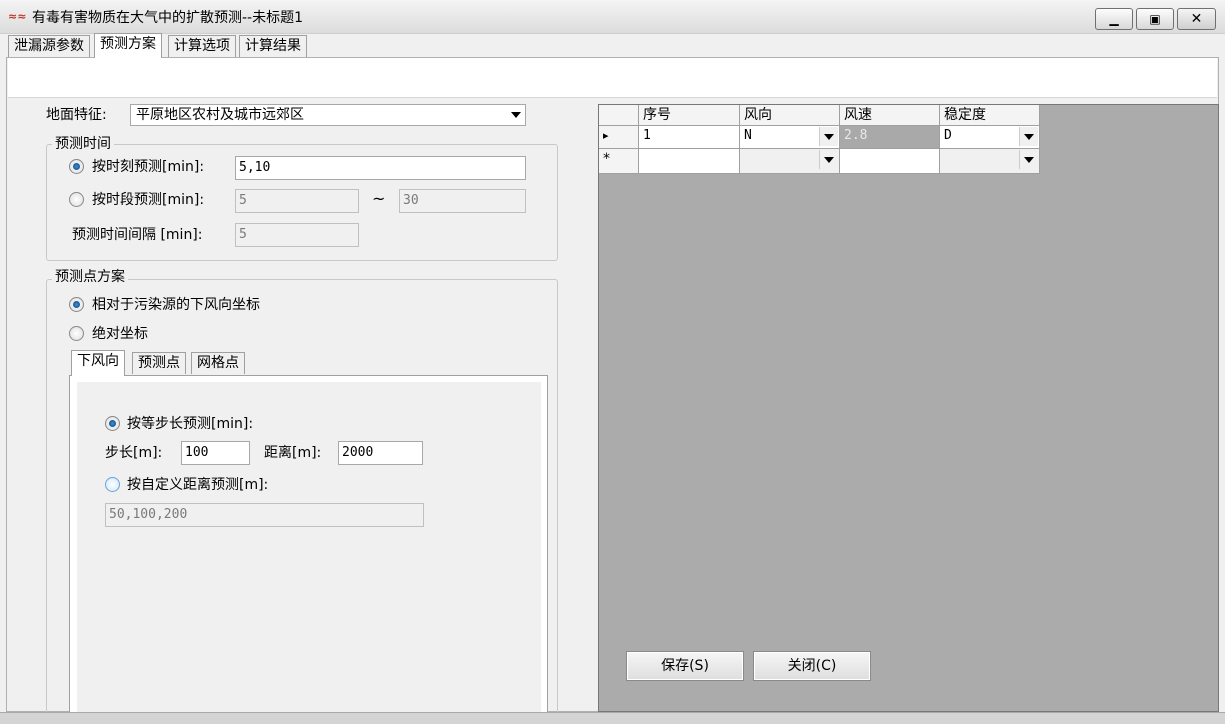 Image resolution: width=1225 pixels, height=724 pixels. I want to click on subtab-downwind: 下风向, so click(98, 363).